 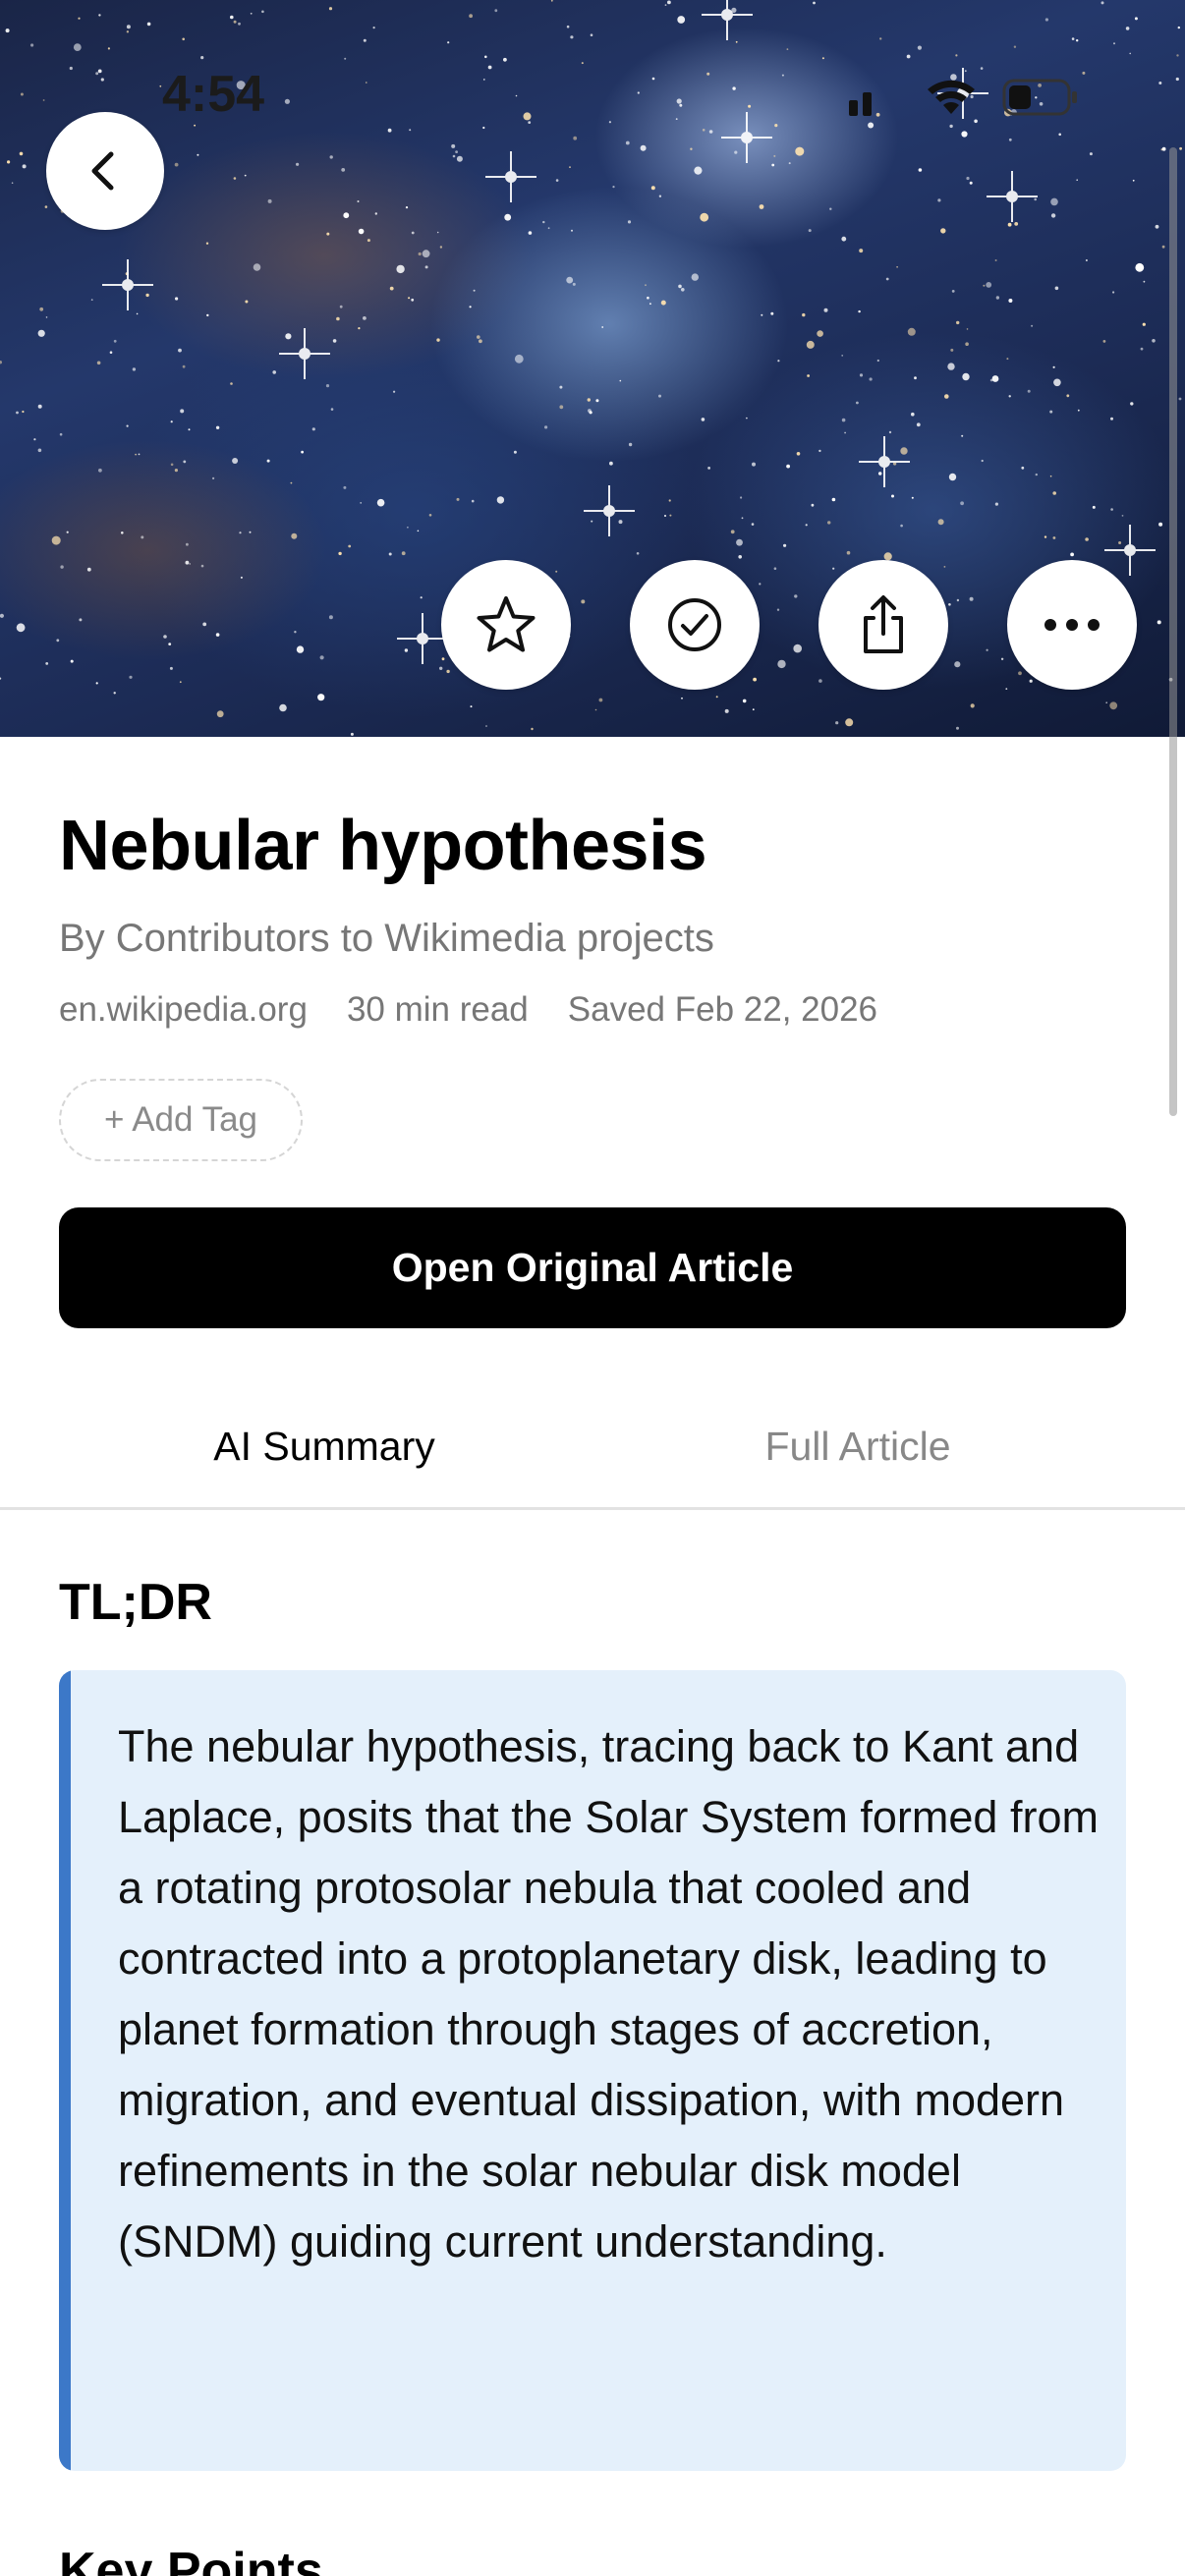 I want to click on share-icon, so click(x=883, y=624).